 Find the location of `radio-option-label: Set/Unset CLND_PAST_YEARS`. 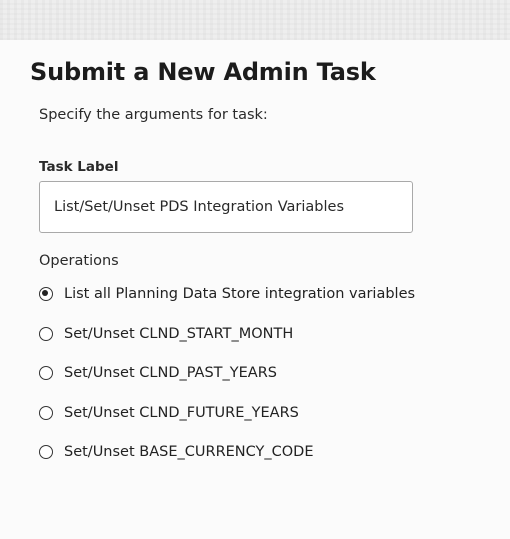

radio-option-label: Set/Unset CLND_PAST_YEARS is located at coordinates (170, 373).